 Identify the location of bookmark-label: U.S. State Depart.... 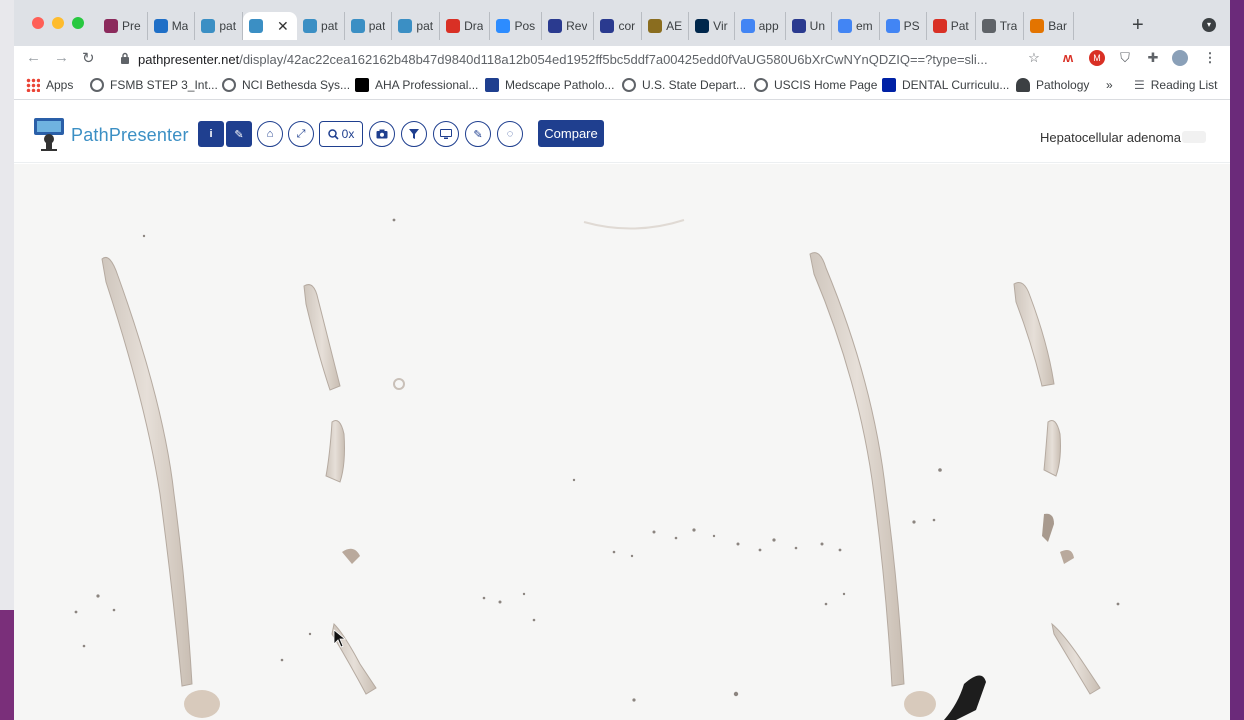
(694, 85).